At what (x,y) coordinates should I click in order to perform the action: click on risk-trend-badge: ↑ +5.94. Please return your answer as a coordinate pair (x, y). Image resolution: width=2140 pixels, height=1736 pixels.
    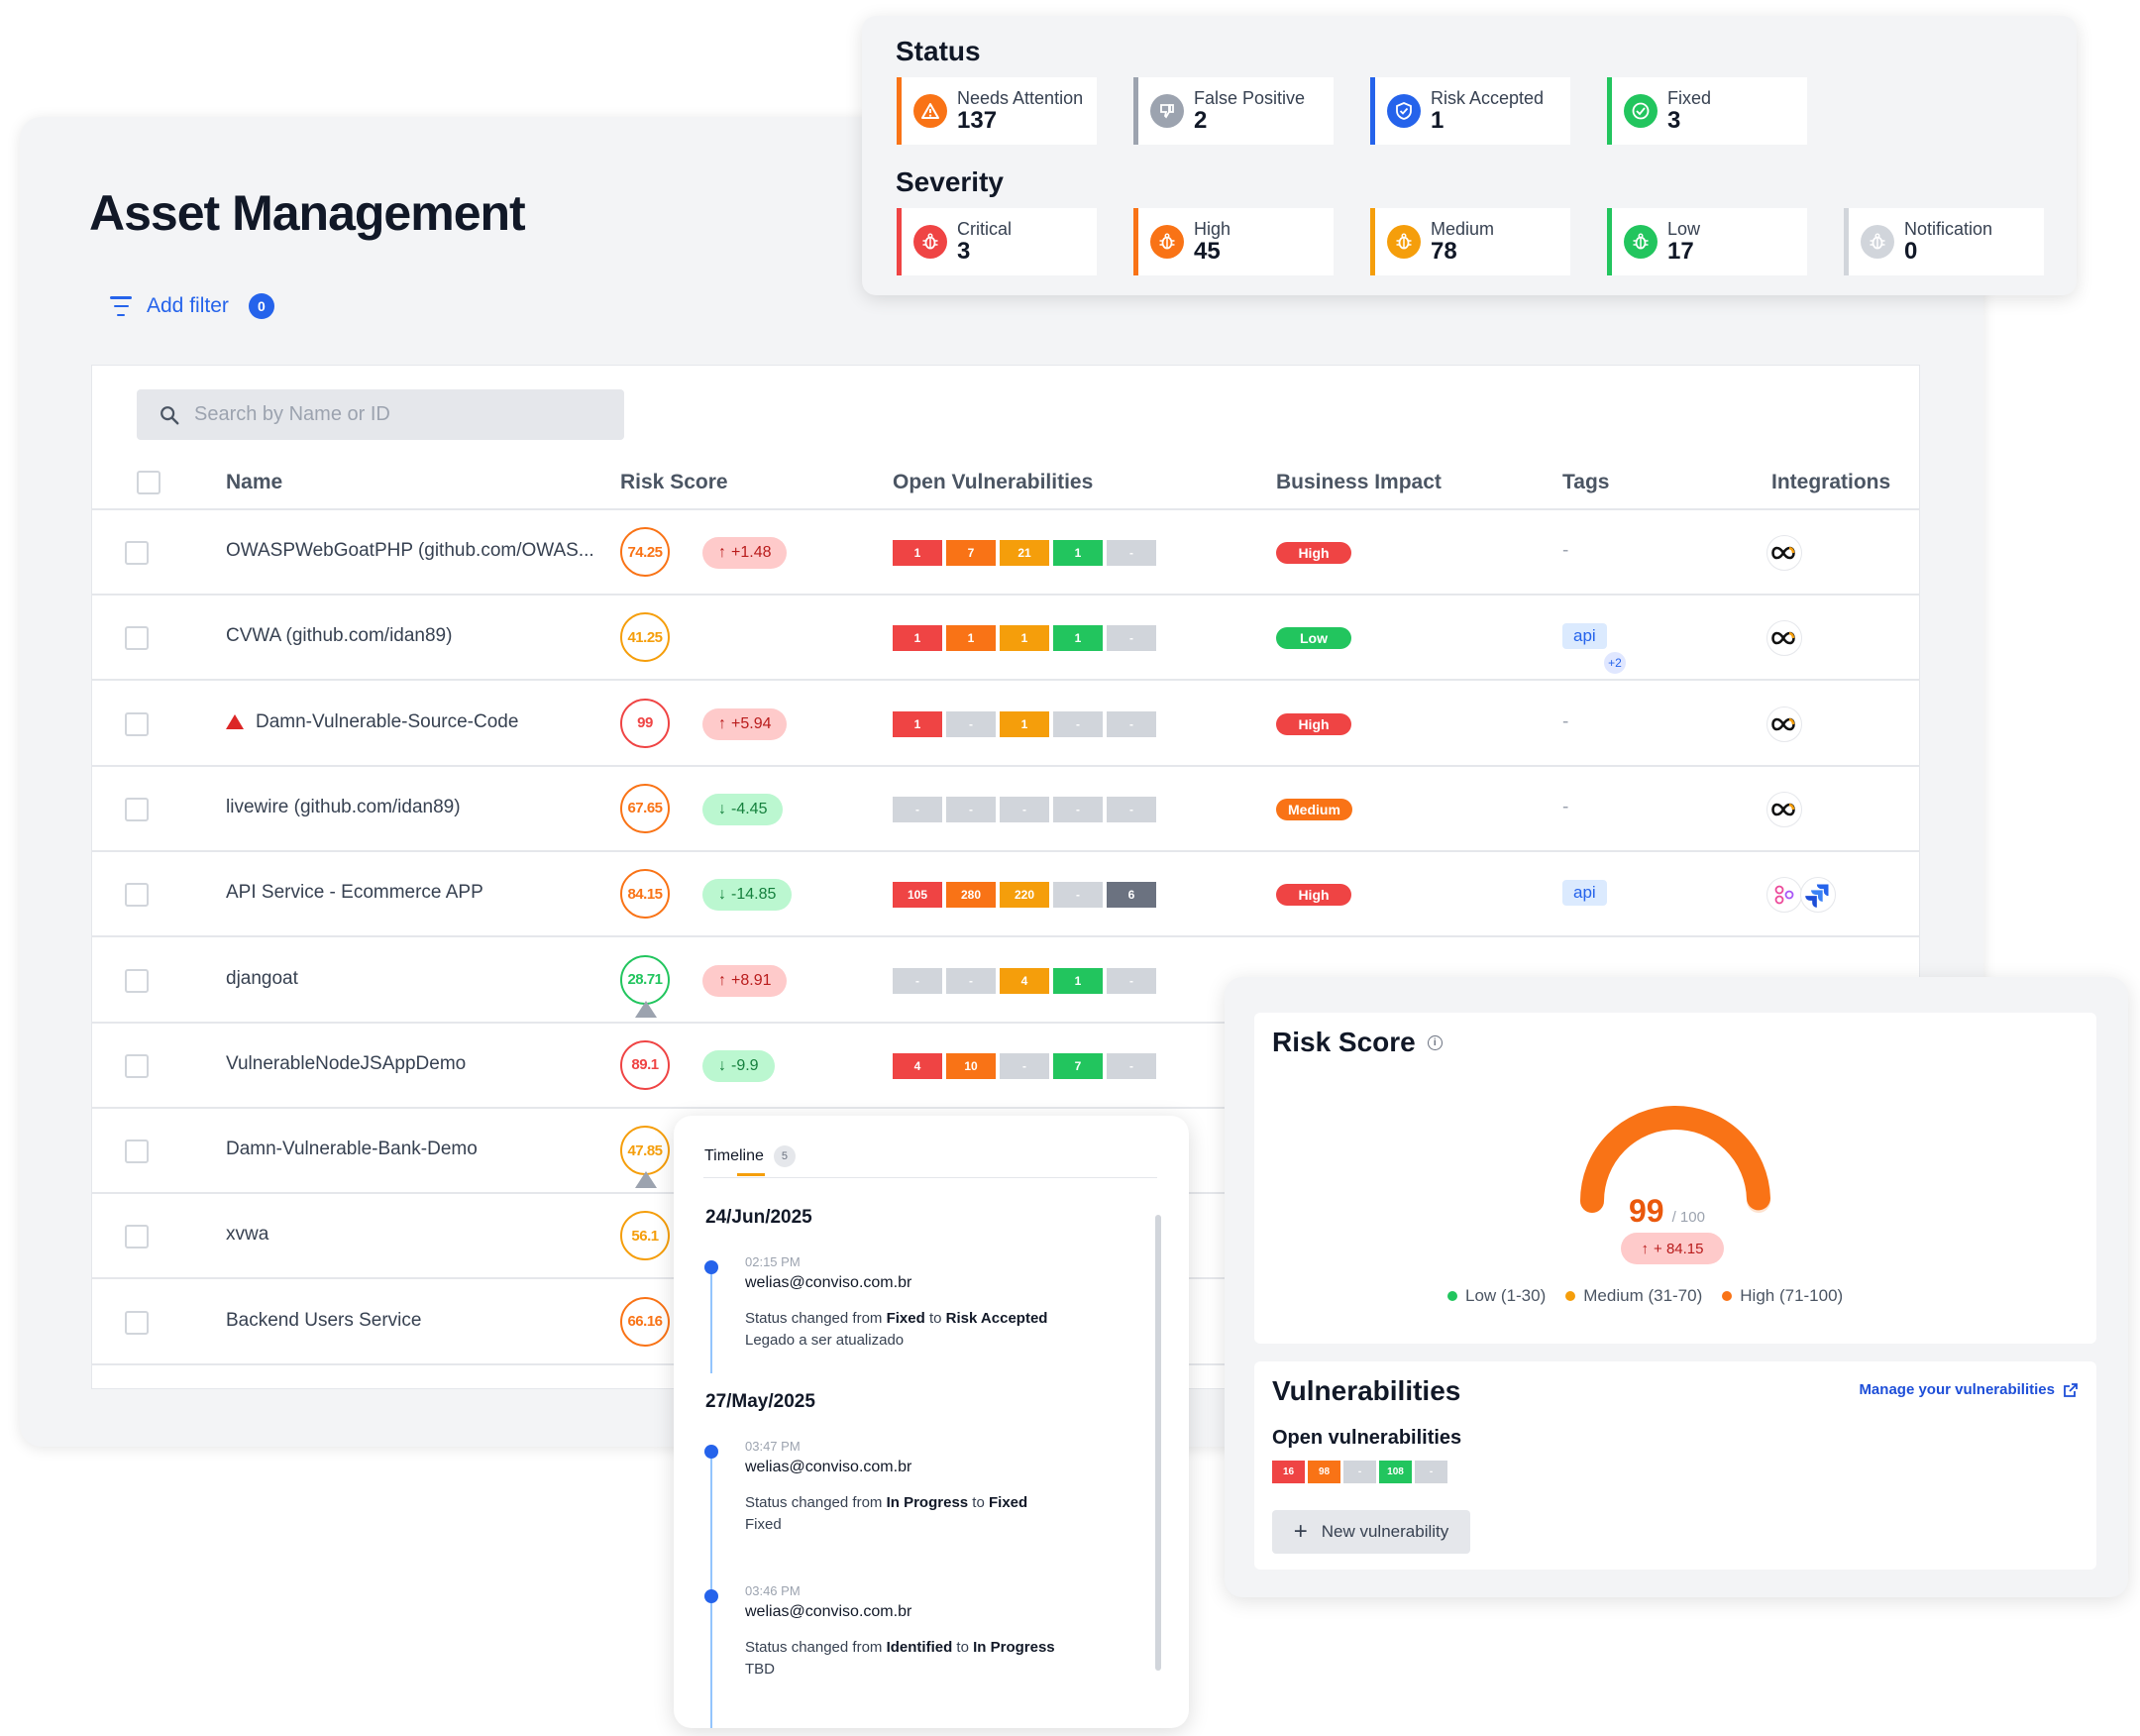
    Looking at the image, I should click on (745, 723).